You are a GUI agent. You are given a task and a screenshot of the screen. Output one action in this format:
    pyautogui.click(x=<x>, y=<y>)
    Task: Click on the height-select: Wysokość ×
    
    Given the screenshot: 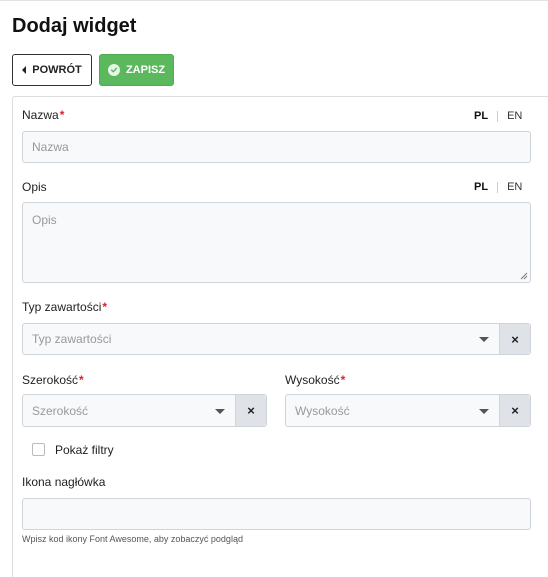 What is the action you would take?
    pyautogui.click(x=408, y=410)
    